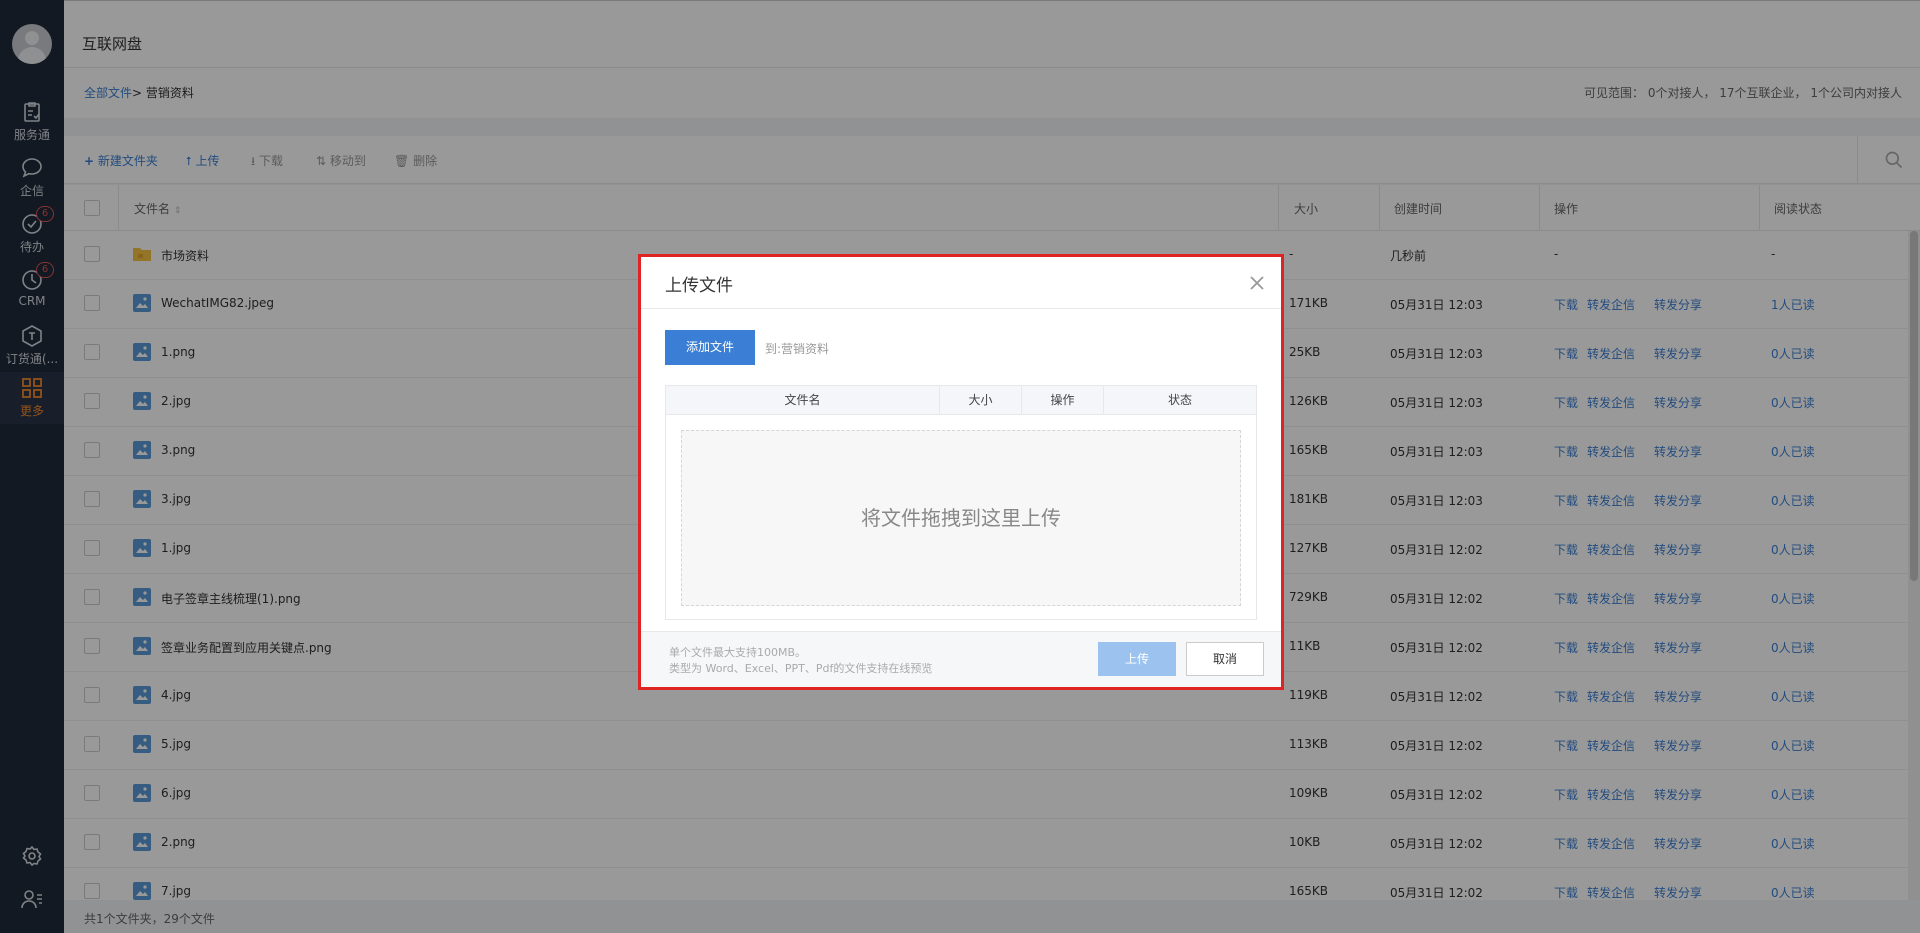  I want to click on dialog-title: 上传文件, so click(699, 286).